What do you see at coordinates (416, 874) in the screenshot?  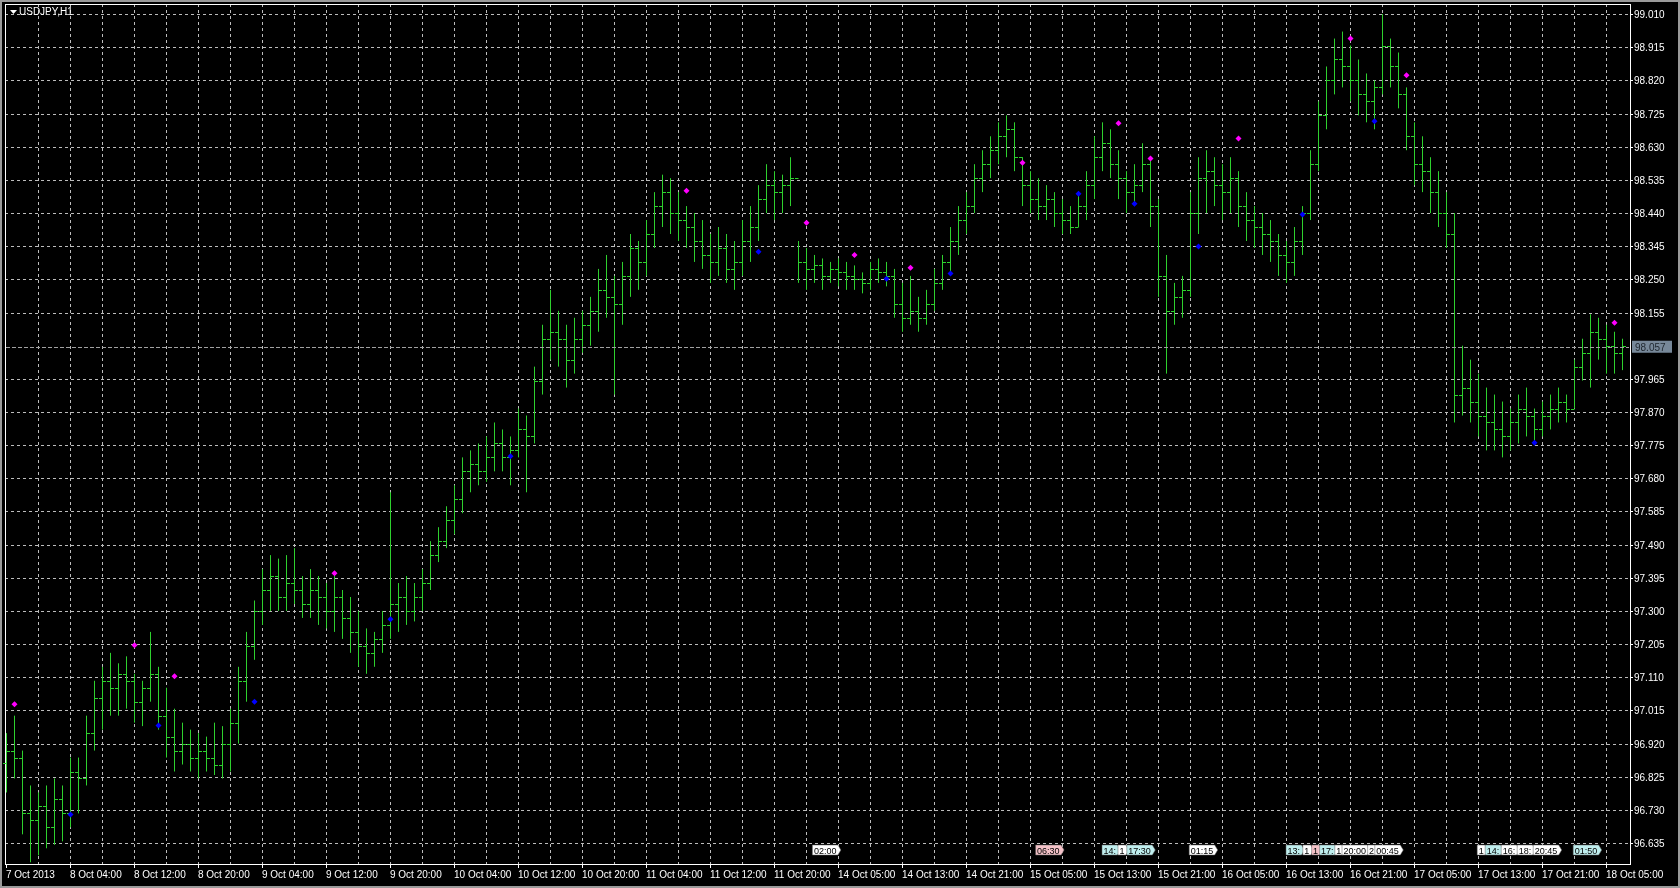 I see `axis-label: 9 Oct 20:00` at bounding box center [416, 874].